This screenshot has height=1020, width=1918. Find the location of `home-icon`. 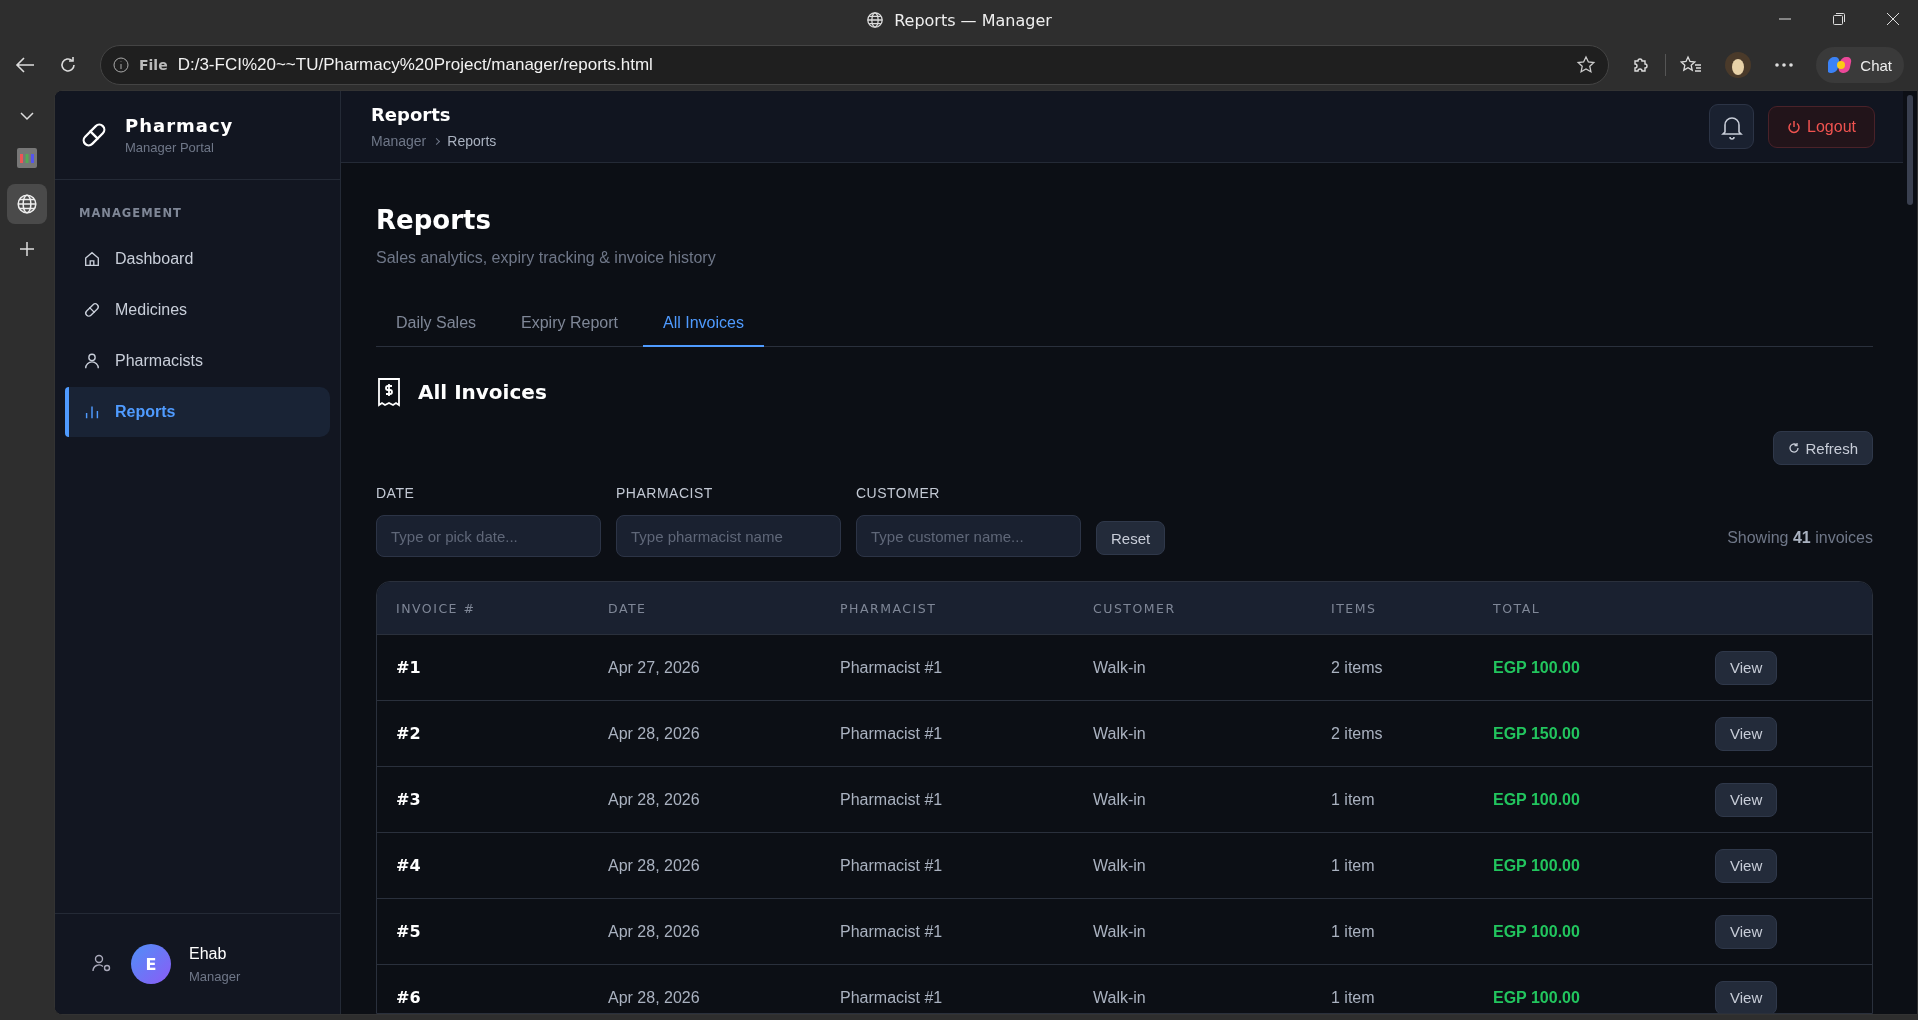

home-icon is located at coordinates (92, 259).